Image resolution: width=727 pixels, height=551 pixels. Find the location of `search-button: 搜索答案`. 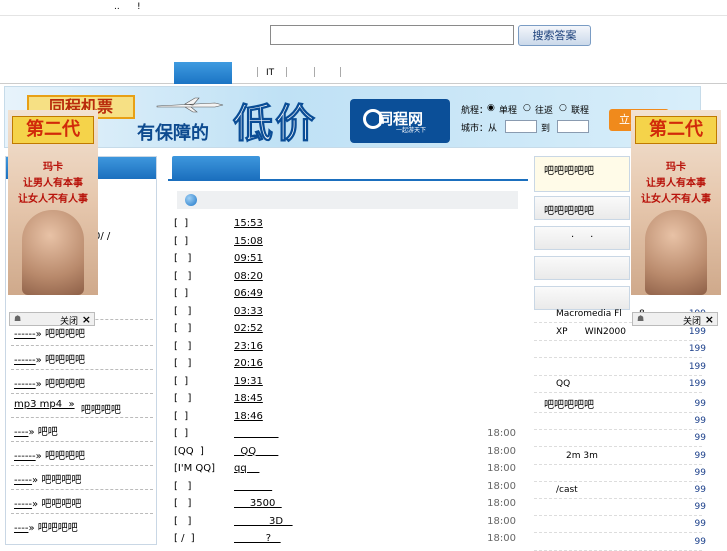

search-button: 搜索答案 is located at coordinates (554, 35).